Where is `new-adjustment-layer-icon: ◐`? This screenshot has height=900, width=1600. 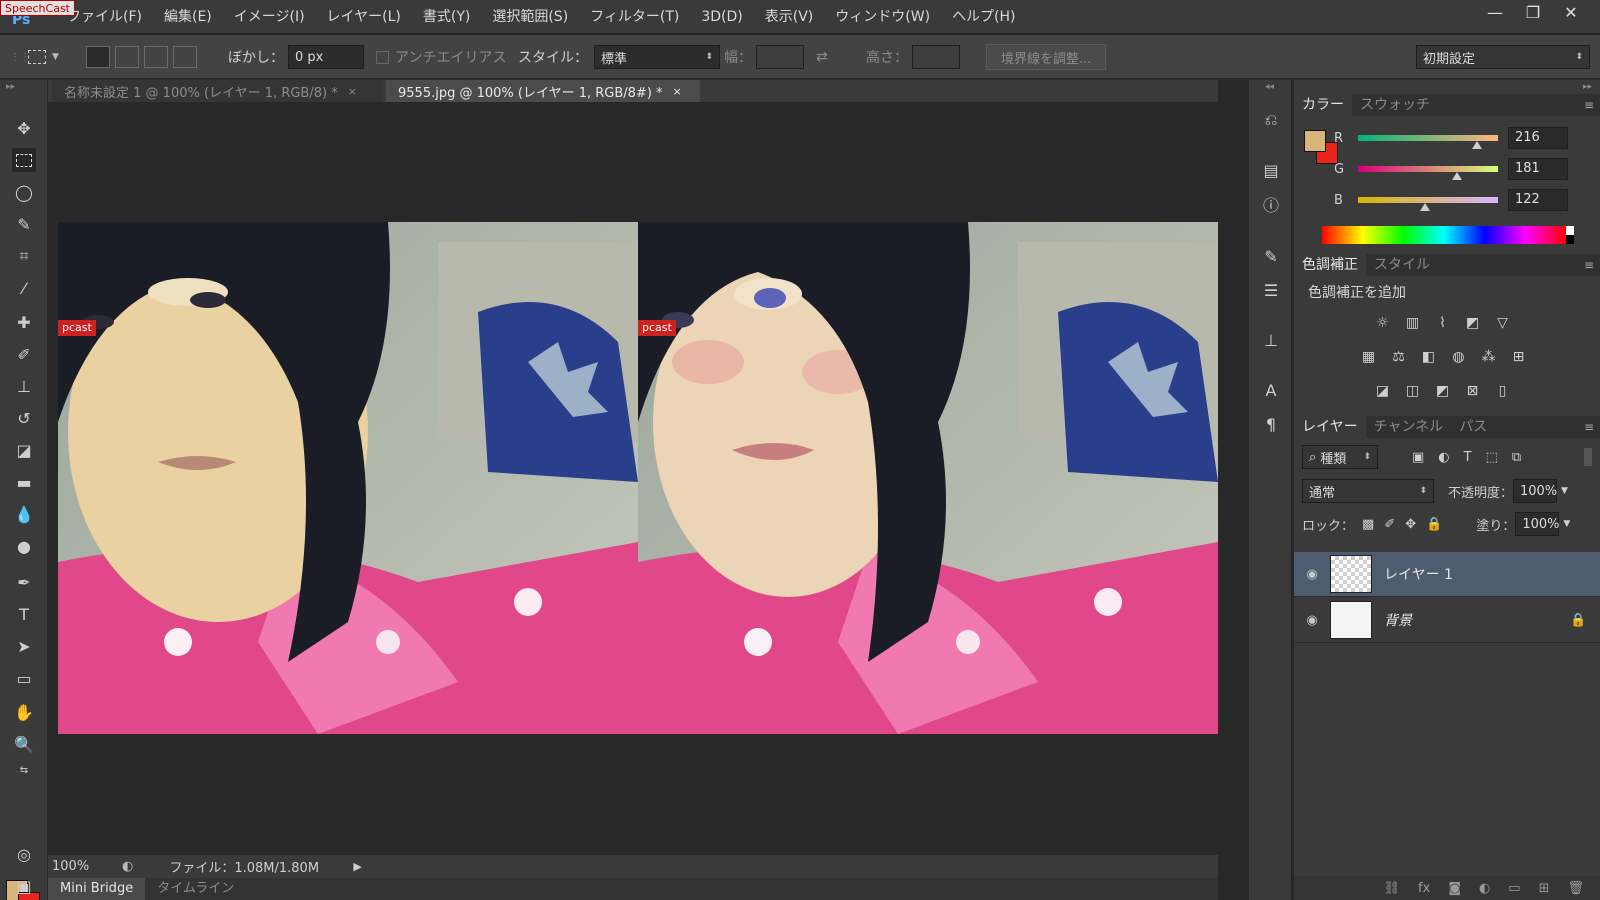 new-adjustment-layer-icon: ◐ is located at coordinates (1484, 888).